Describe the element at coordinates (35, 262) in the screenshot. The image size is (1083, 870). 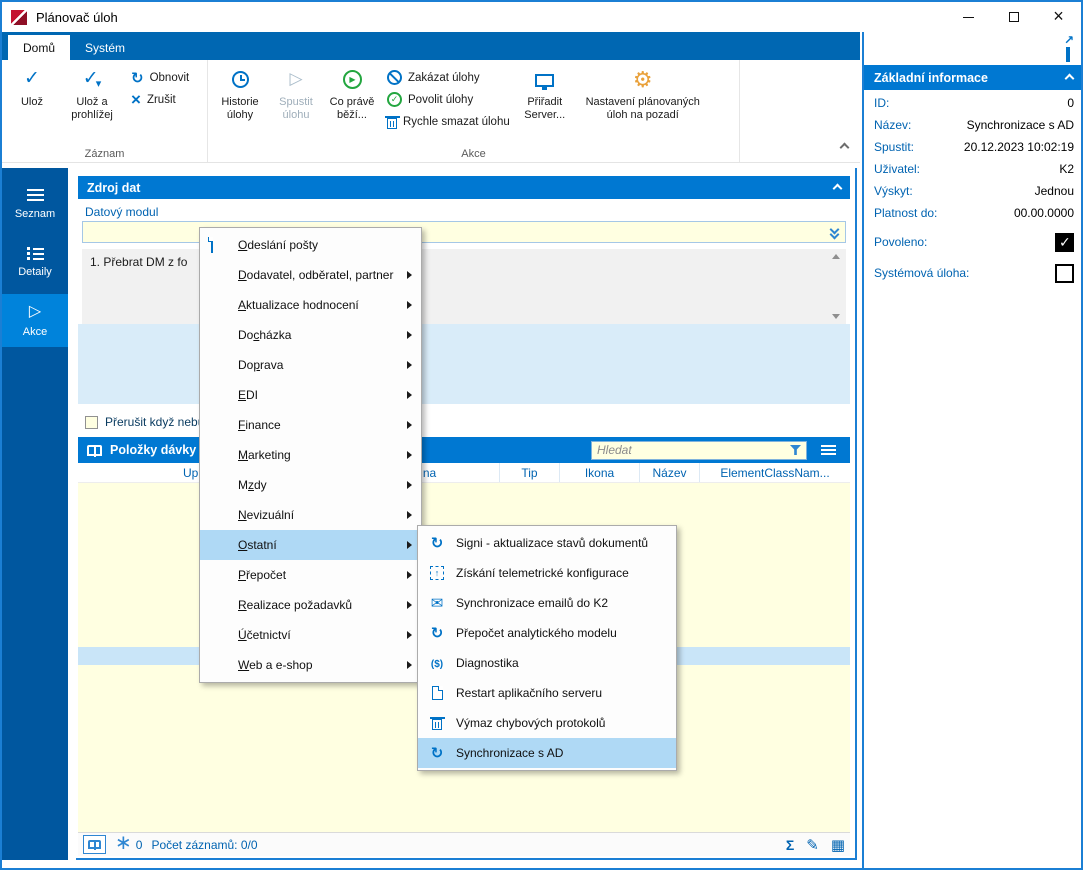
I see `sidebar-item-detaily: Detaily` at that location.